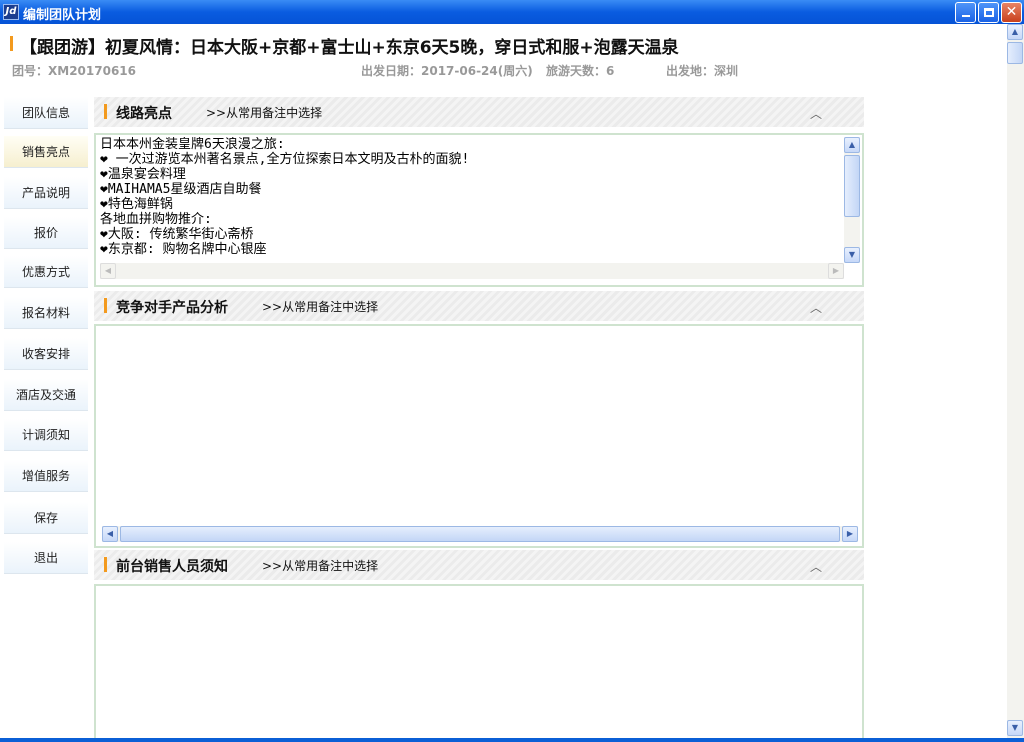 The height and width of the screenshot is (742, 1024). What do you see at coordinates (46, 113) in the screenshot?
I see `sidebar-item-team-info: 团队信息` at bounding box center [46, 113].